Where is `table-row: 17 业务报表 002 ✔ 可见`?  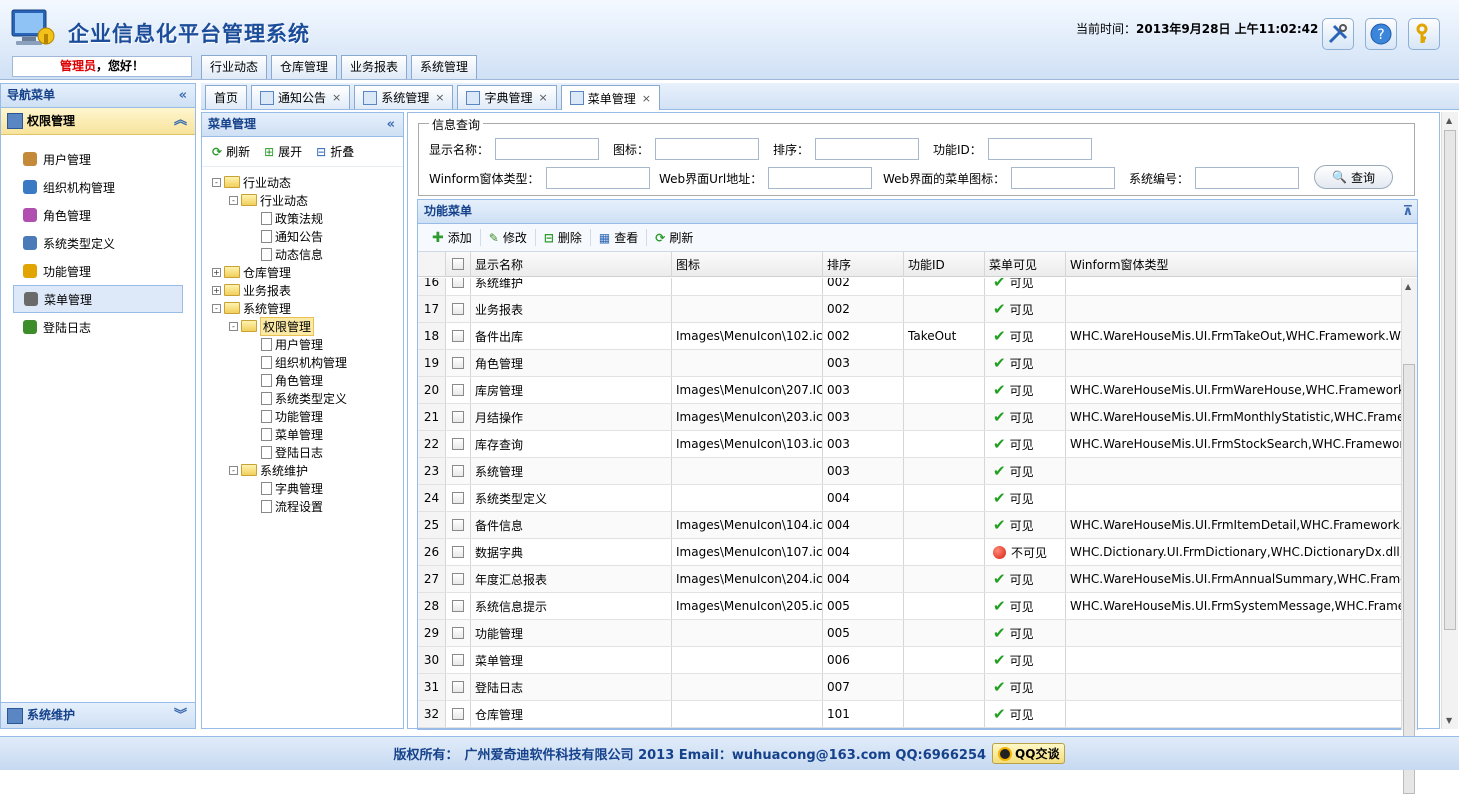
table-row: 17 业务报表 002 ✔ 可见 is located at coordinates (910, 309).